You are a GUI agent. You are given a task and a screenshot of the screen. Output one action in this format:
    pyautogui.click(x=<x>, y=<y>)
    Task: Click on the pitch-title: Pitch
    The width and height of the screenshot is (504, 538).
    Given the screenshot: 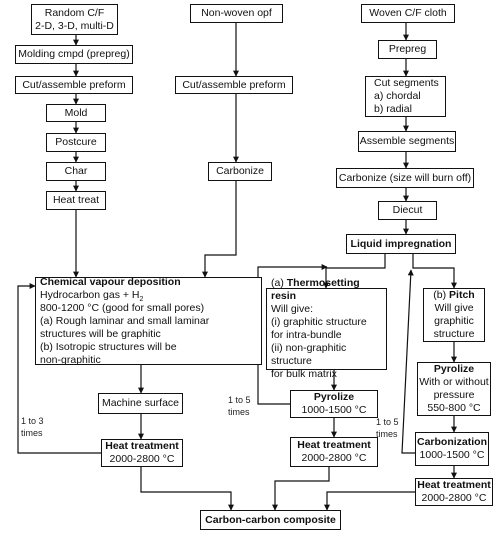 What is the action you would take?
    pyautogui.click(x=462, y=295)
    